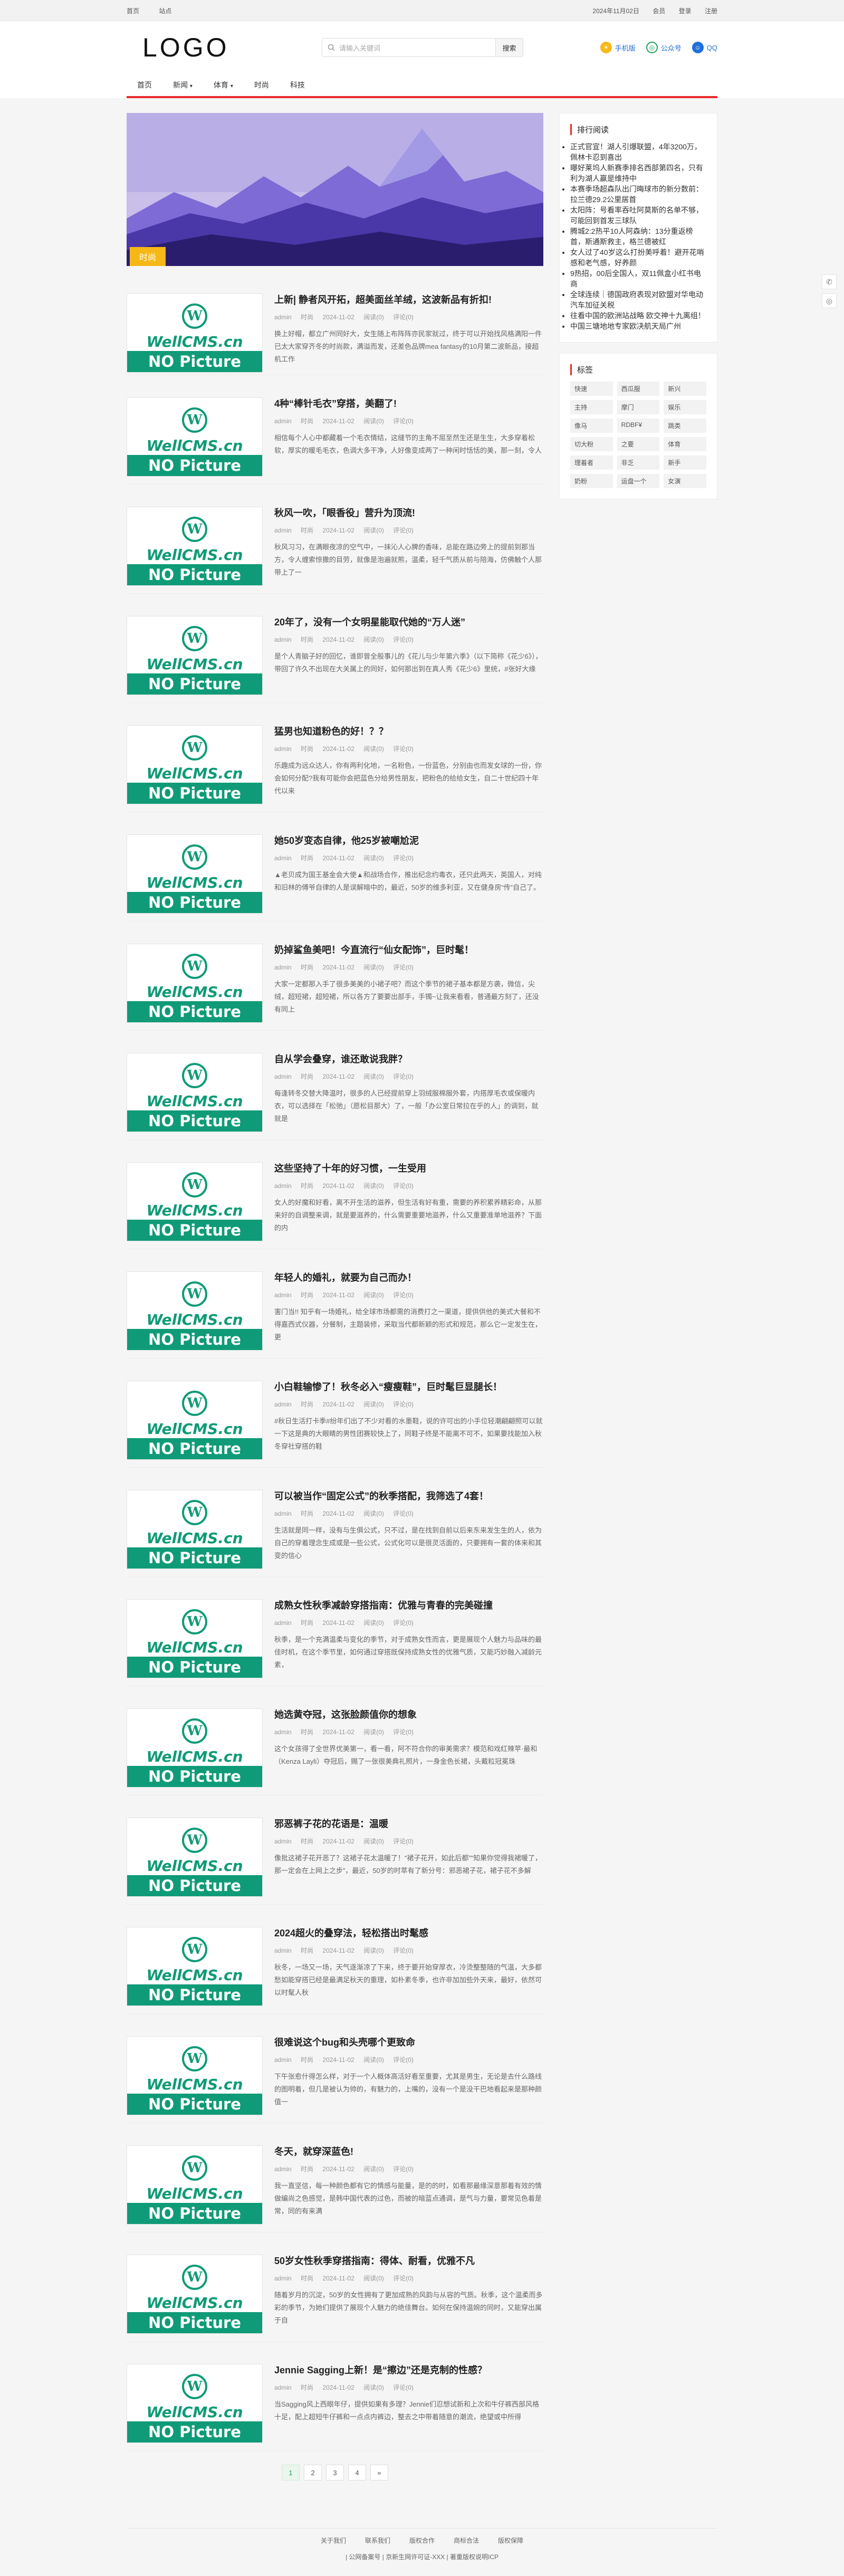  I want to click on page-3: 3, so click(335, 2472).